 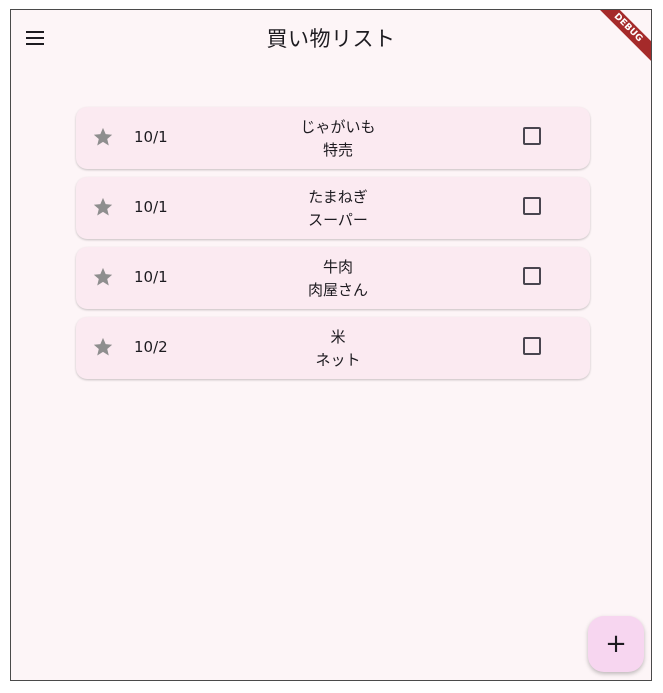 I want to click on add-item-button: +, so click(x=616, y=644).